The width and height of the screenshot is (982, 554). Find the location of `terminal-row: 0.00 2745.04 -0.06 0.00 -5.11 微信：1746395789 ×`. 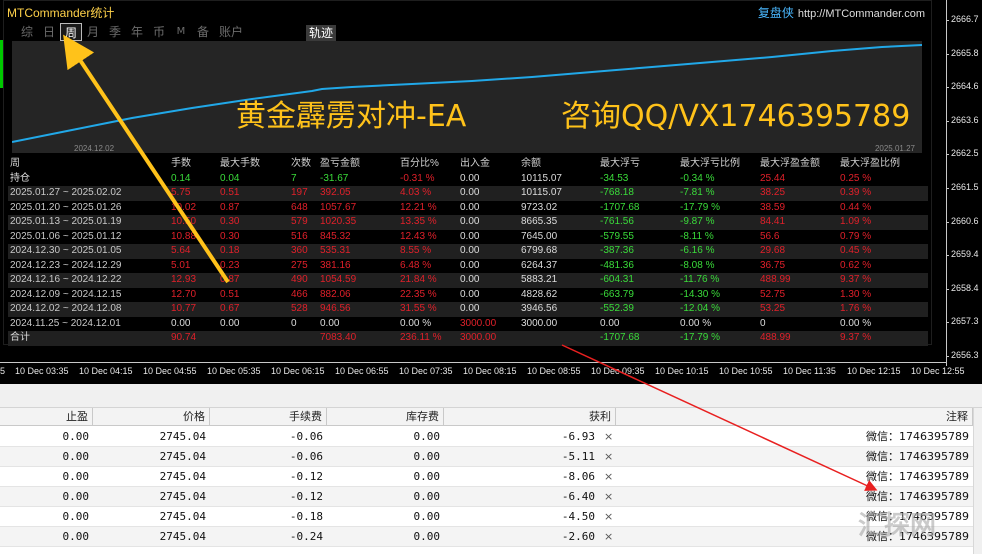

terminal-row: 0.00 2745.04 -0.06 0.00 -5.11 微信：1746395789 × is located at coordinates (491, 457).